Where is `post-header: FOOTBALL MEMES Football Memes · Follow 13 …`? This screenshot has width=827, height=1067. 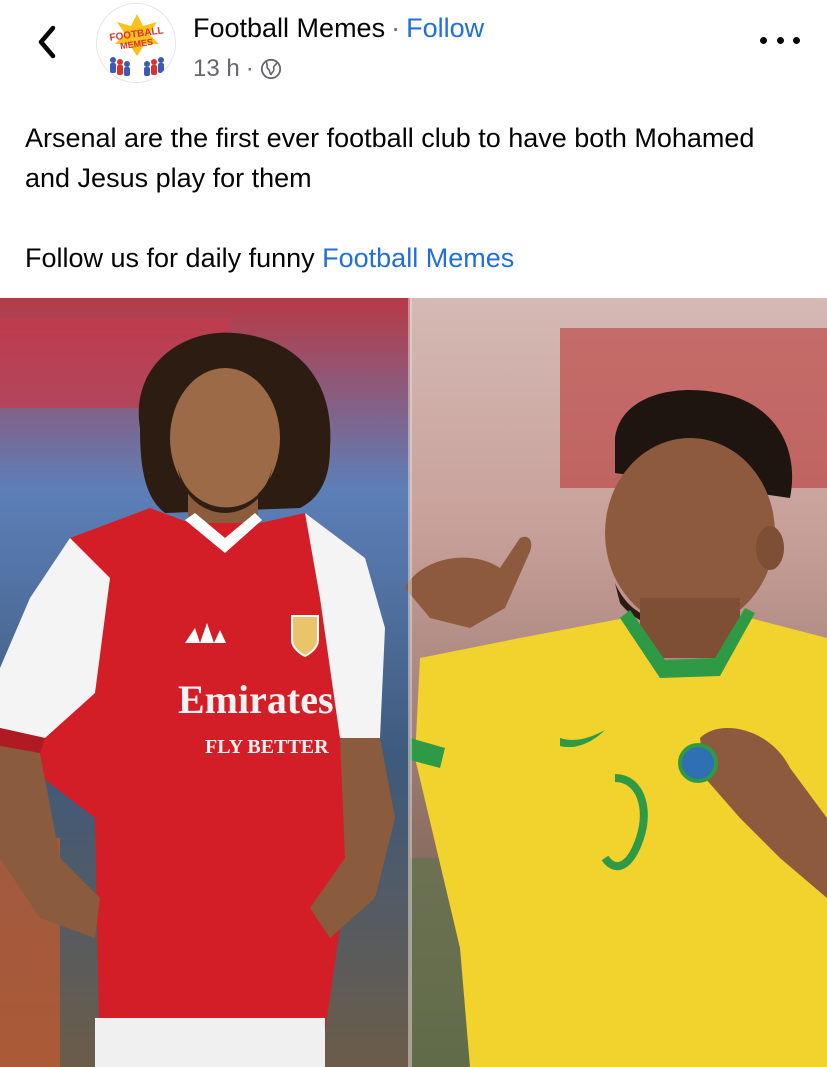
post-header: FOOTBALL MEMES Football Memes · Follow 13 … is located at coordinates (413, 50).